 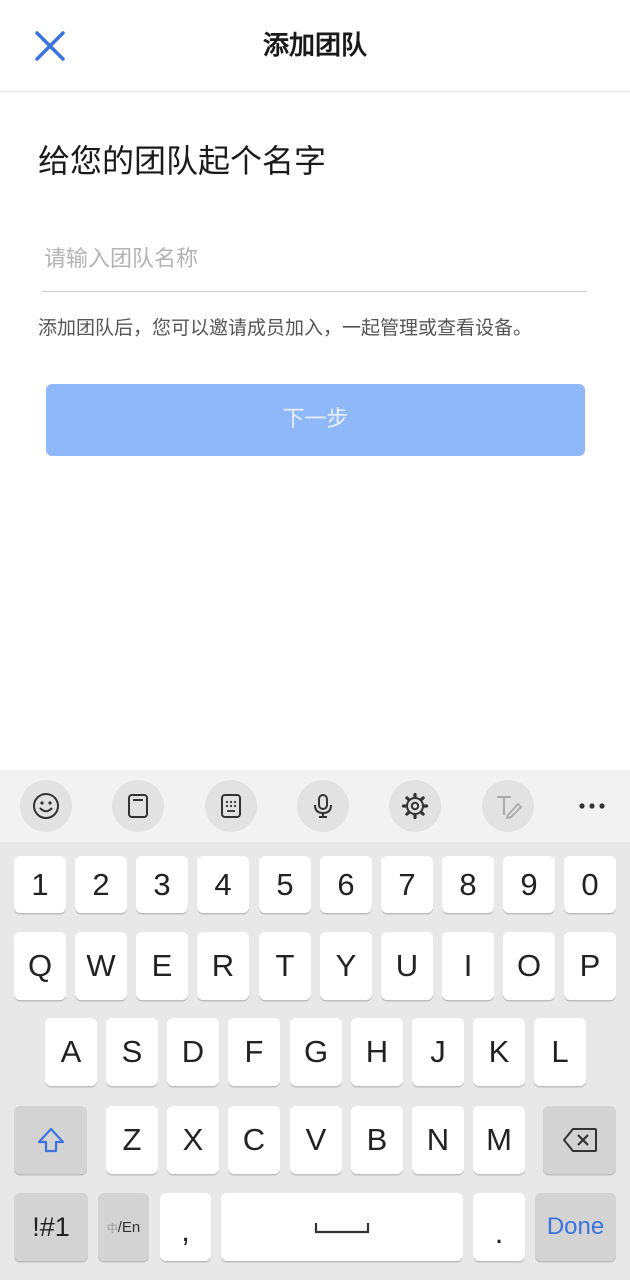 What do you see at coordinates (162, 884) in the screenshot?
I see `key-3: 3` at bounding box center [162, 884].